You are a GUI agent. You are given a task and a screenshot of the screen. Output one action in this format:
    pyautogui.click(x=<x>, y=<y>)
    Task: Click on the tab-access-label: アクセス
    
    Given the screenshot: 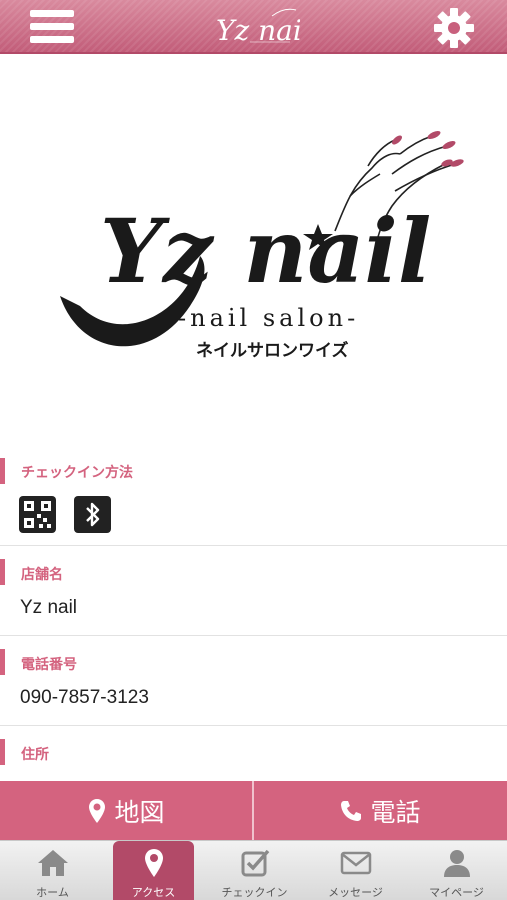 What is the action you would take?
    pyautogui.click(x=153, y=892)
    